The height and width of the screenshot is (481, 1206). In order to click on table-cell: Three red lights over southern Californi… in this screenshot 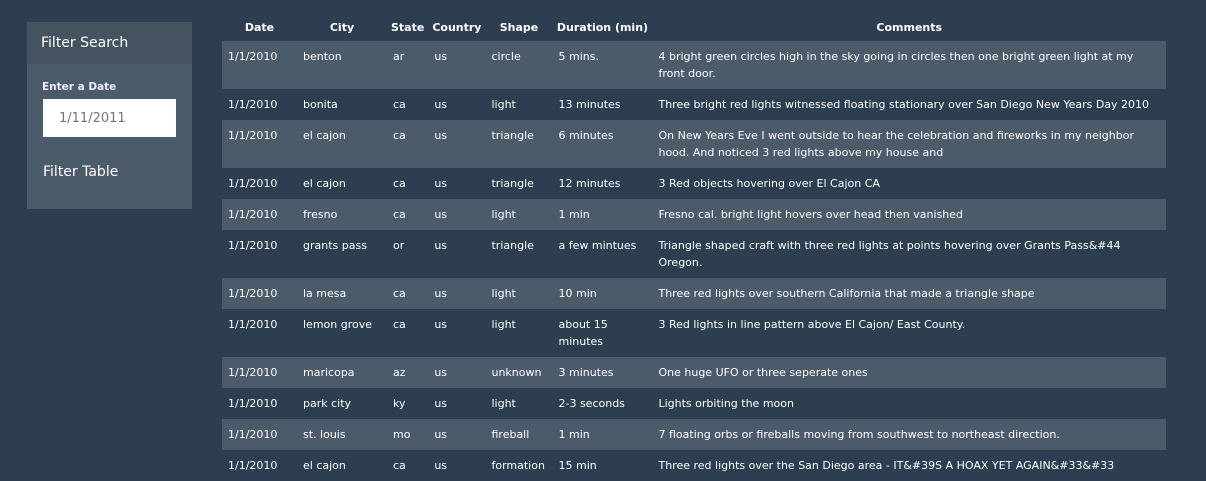, I will do `click(846, 293)`.